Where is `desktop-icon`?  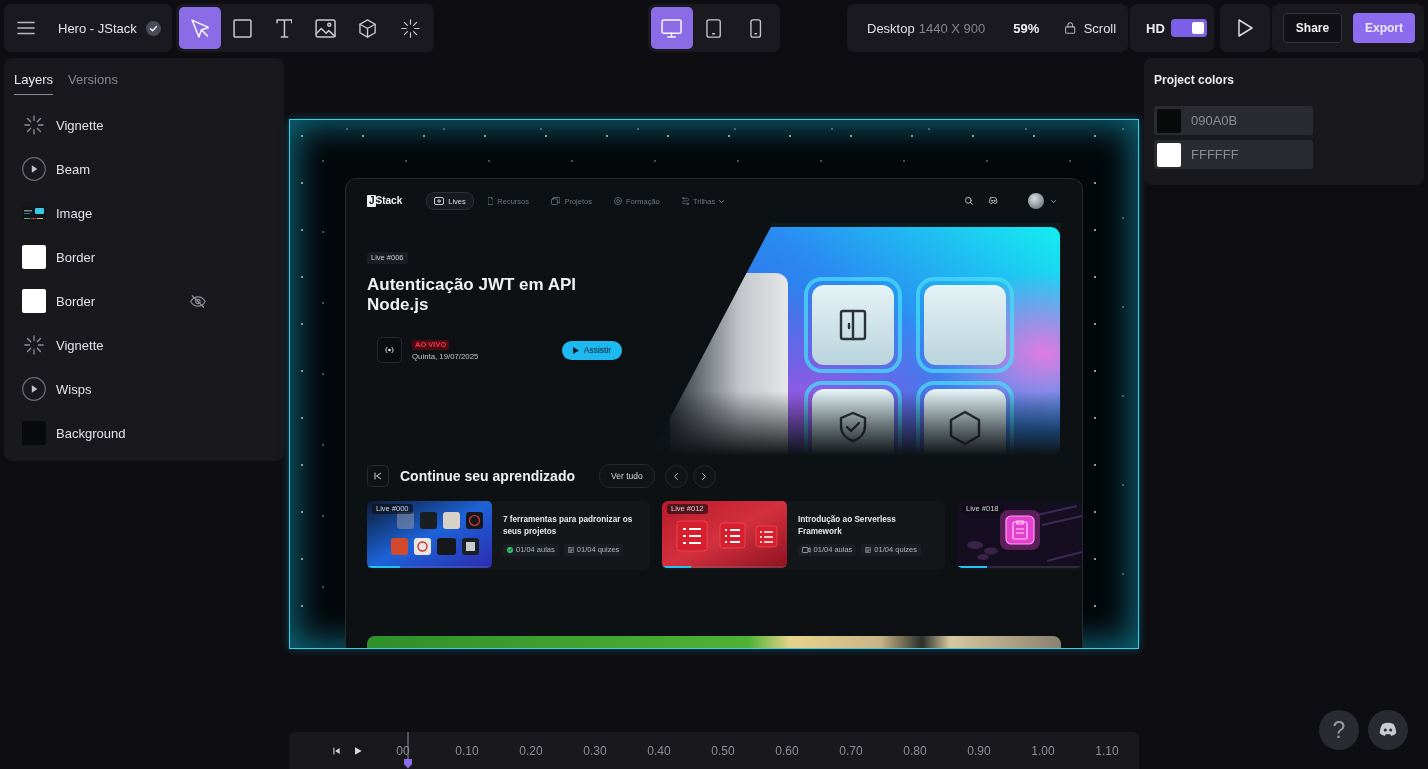 desktop-icon is located at coordinates (672, 28).